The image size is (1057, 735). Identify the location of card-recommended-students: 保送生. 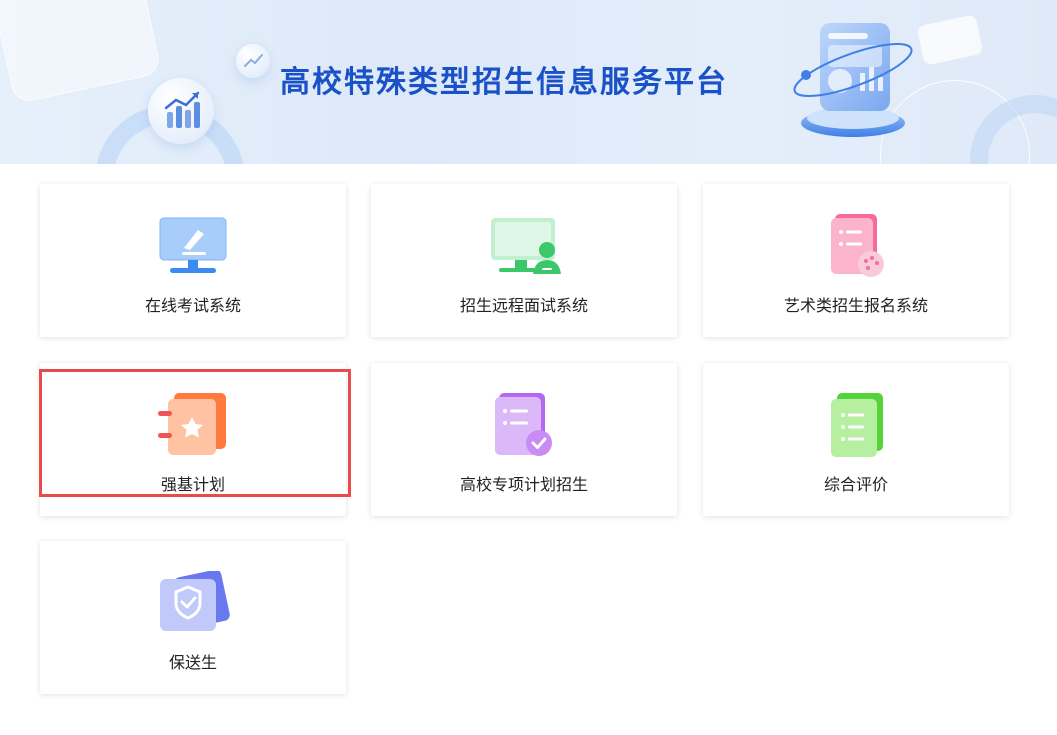
(193, 617).